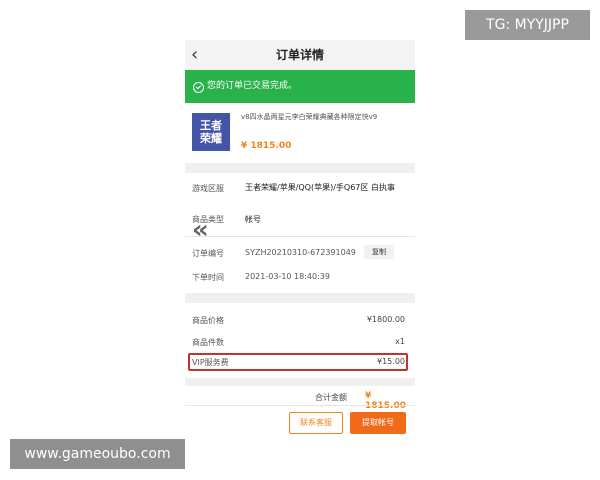  What do you see at coordinates (266, 146) in the screenshot?
I see `product-price: ¥ 1815.00` at bounding box center [266, 146].